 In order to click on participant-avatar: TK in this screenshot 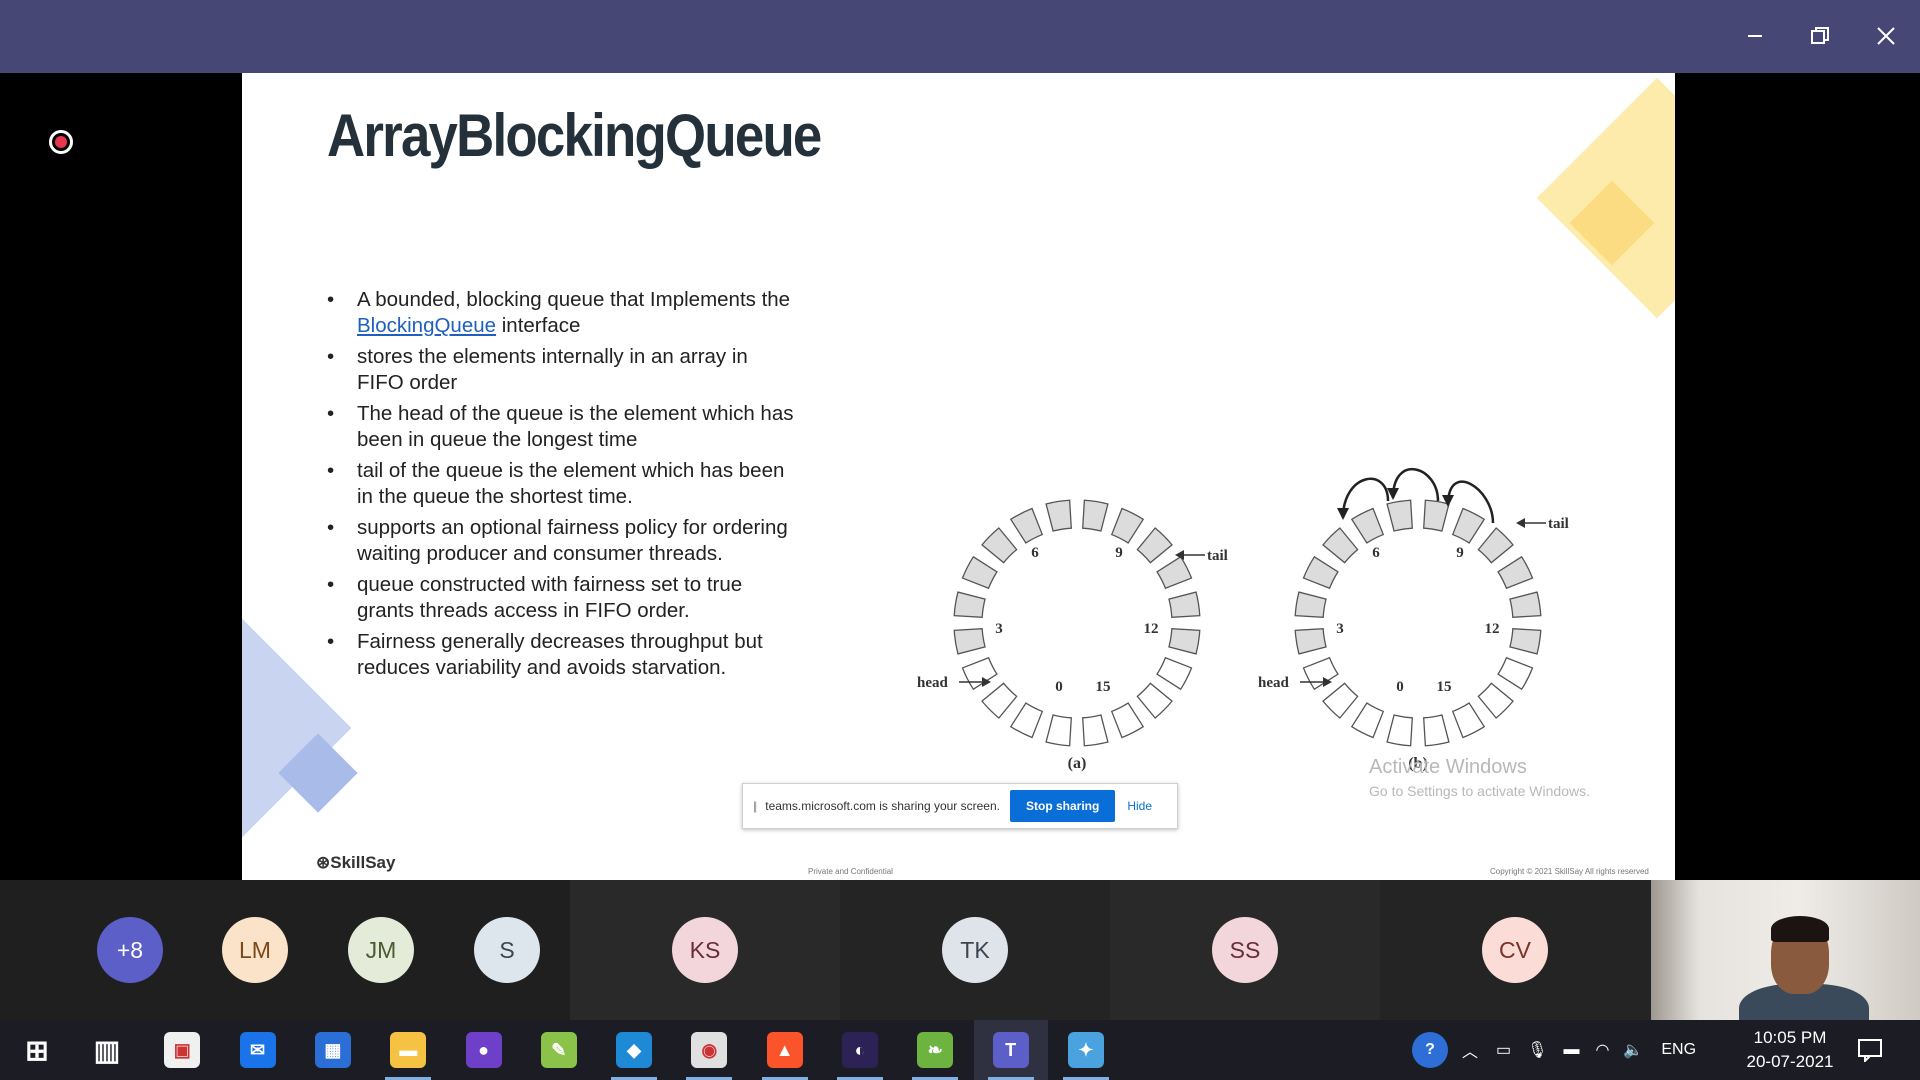, I will do `click(975, 950)`.